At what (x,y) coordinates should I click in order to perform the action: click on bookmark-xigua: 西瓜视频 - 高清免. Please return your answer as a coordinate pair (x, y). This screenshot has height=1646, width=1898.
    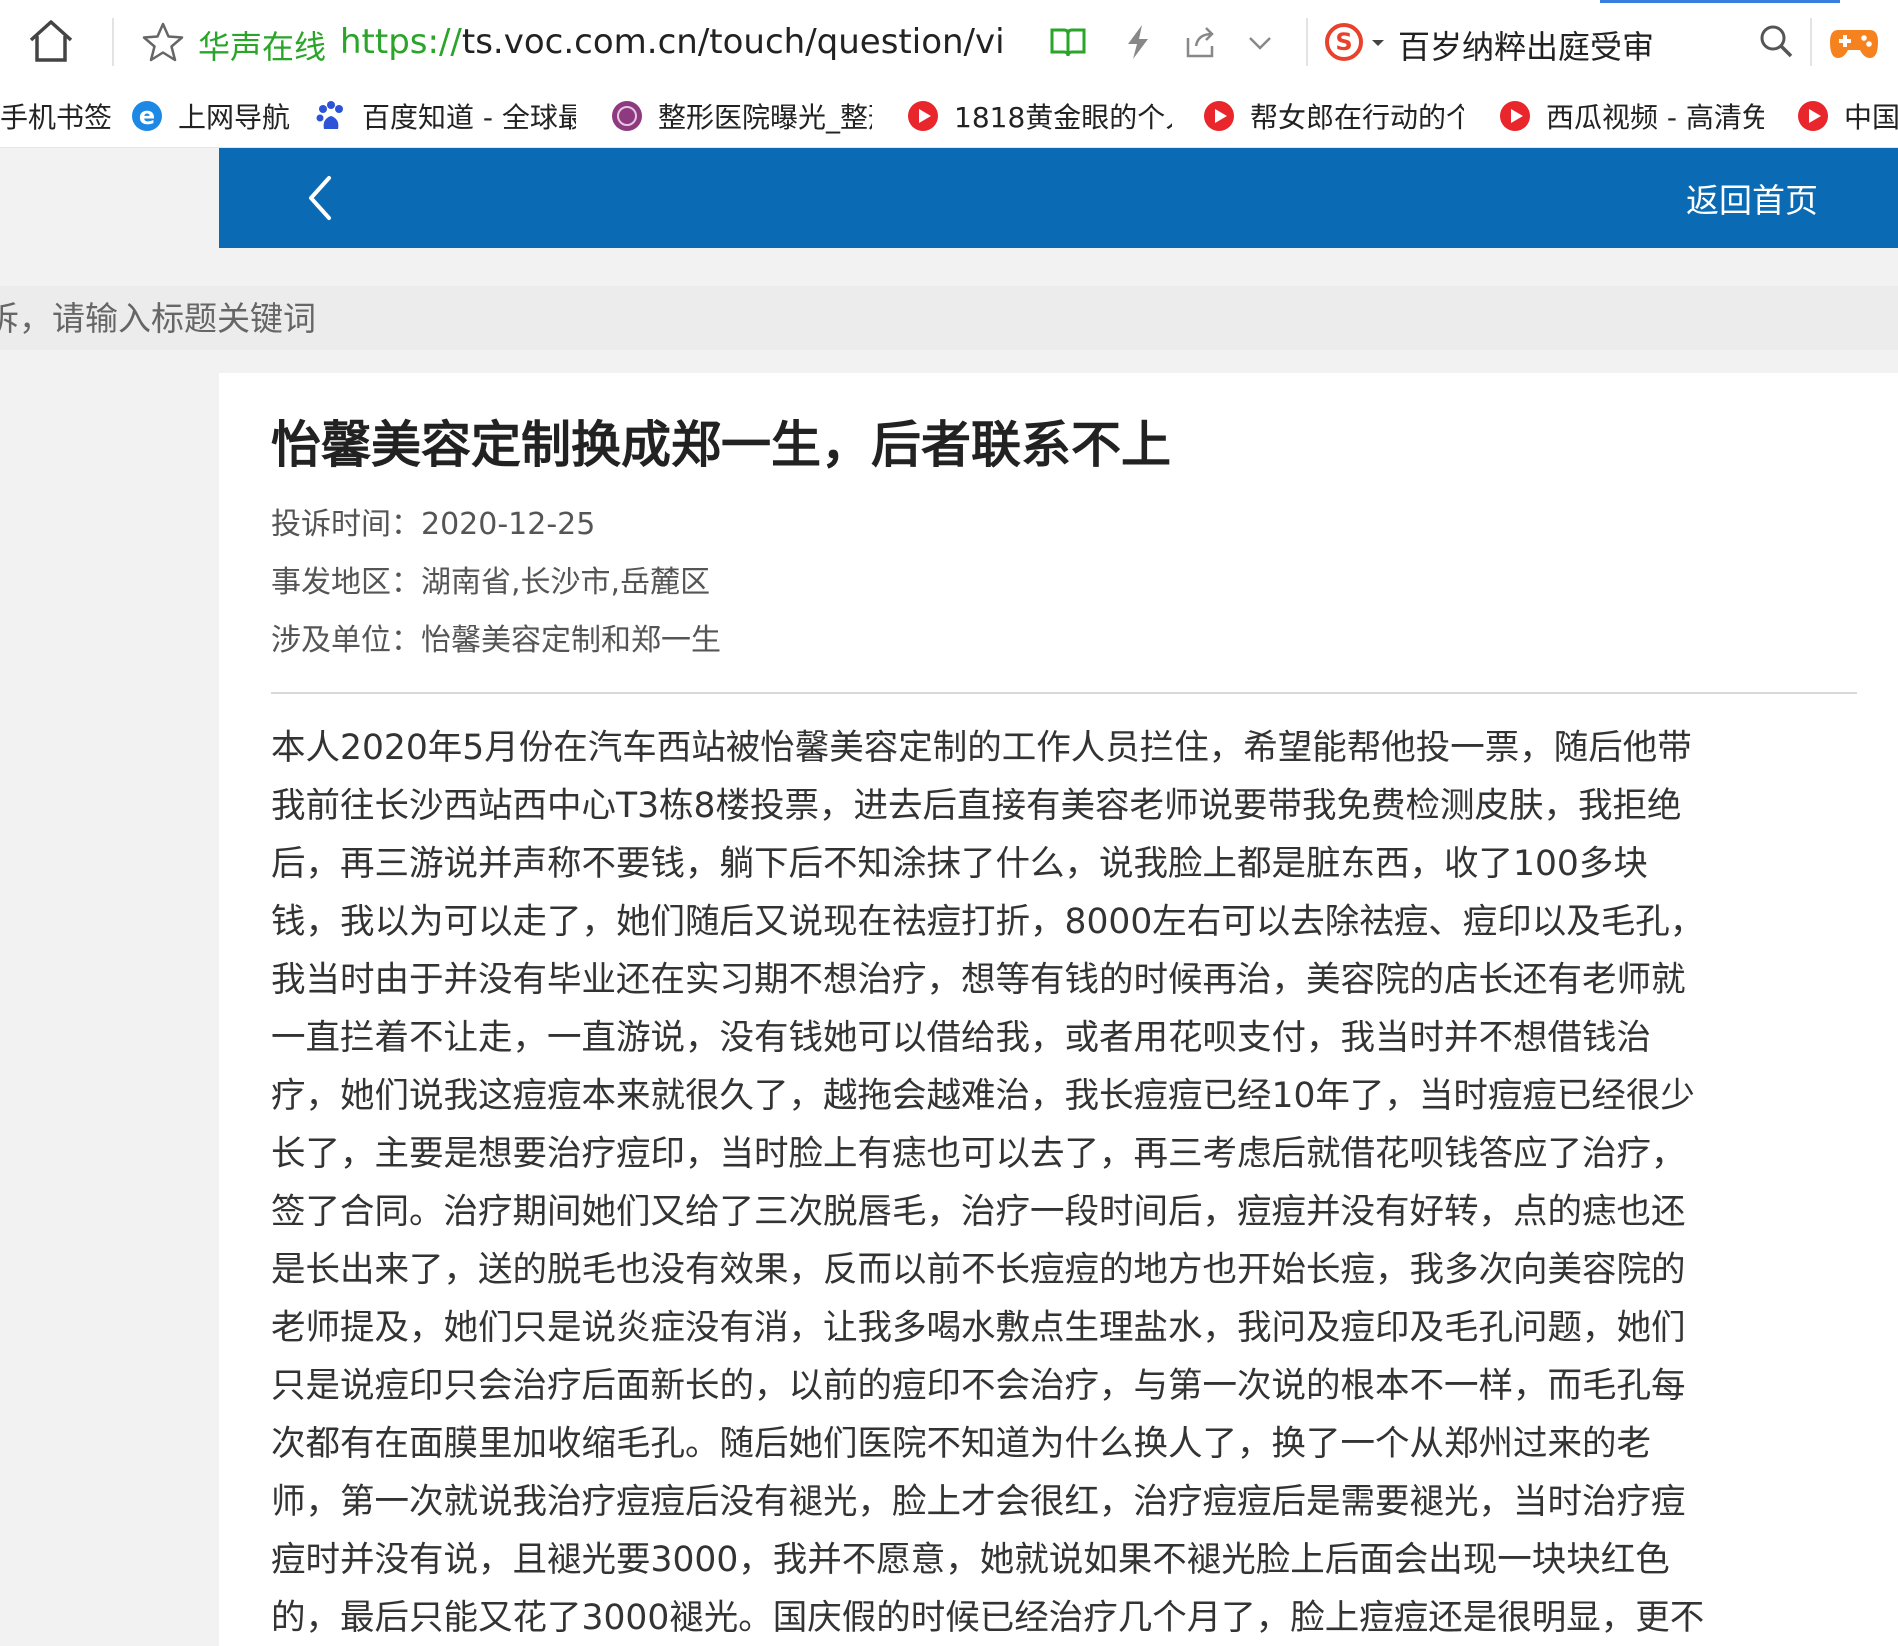
    Looking at the image, I should click on (1631, 116).